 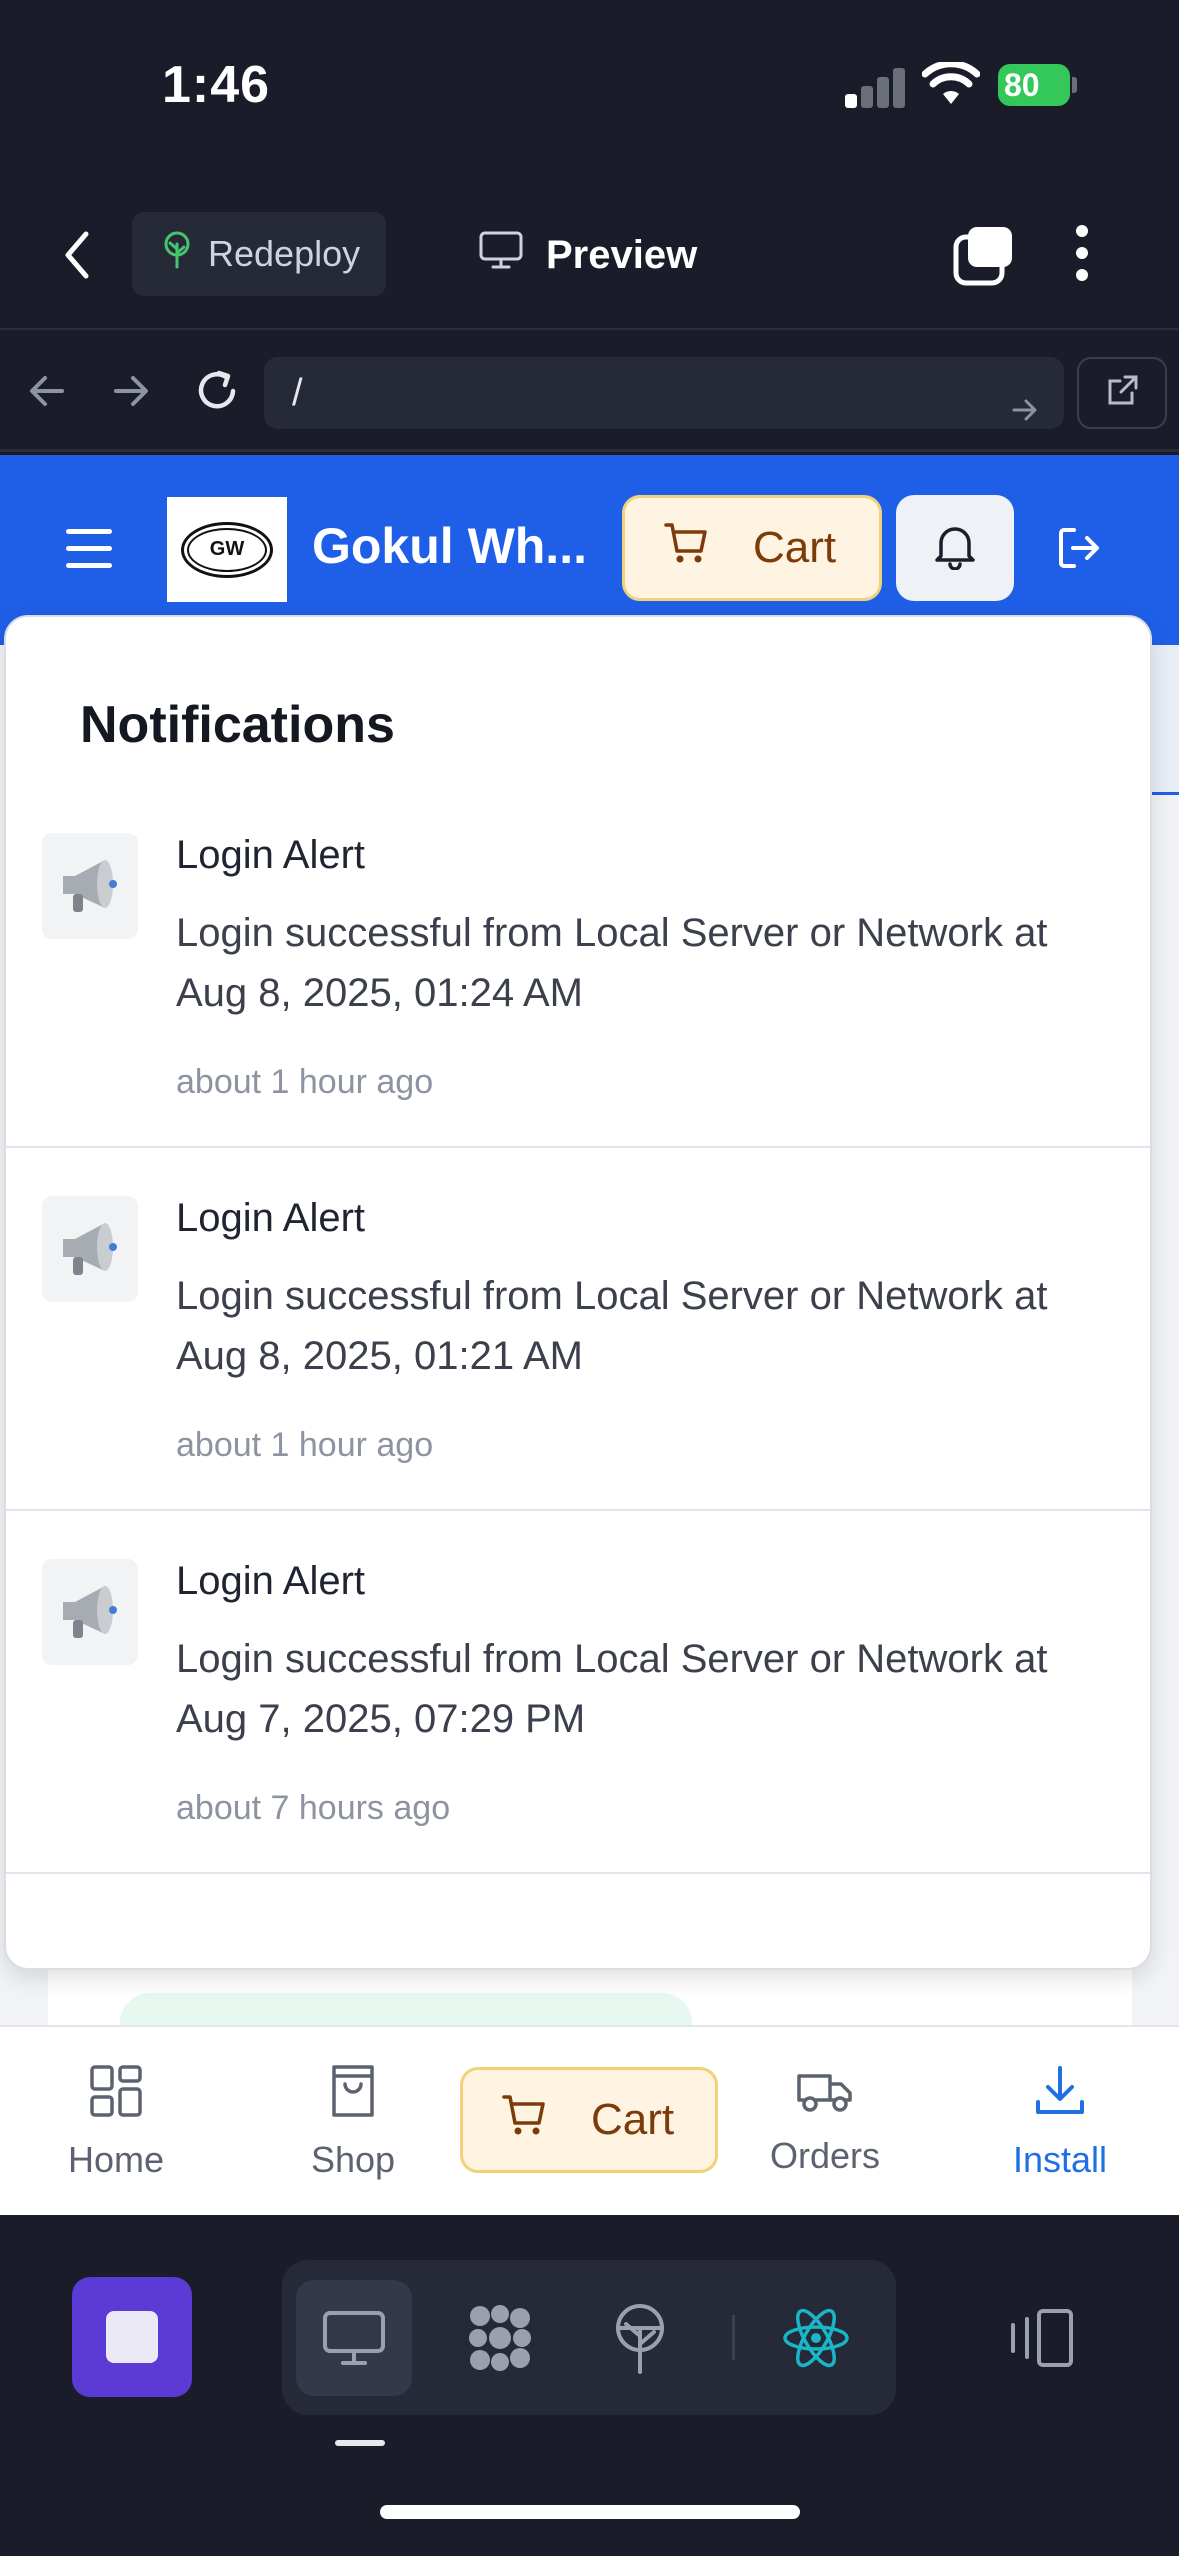 I want to click on more-vertical-icon, so click(x=1082, y=255).